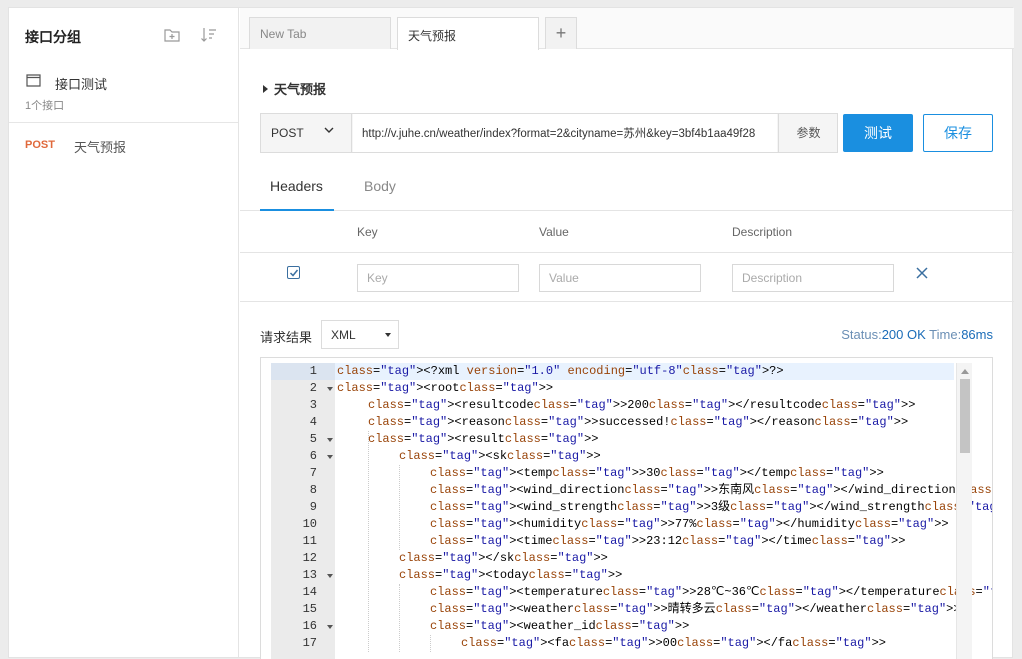  What do you see at coordinates (303, 371) in the screenshot?
I see `line-number: 1` at bounding box center [303, 371].